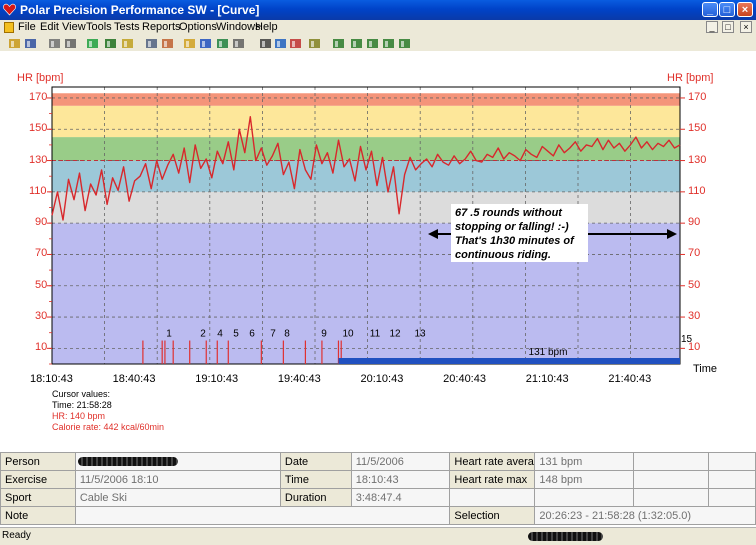 The width and height of the screenshot is (756, 545). What do you see at coordinates (299, 379) in the screenshot?
I see `x-tick-label: 19:40:43` at bounding box center [299, 379].